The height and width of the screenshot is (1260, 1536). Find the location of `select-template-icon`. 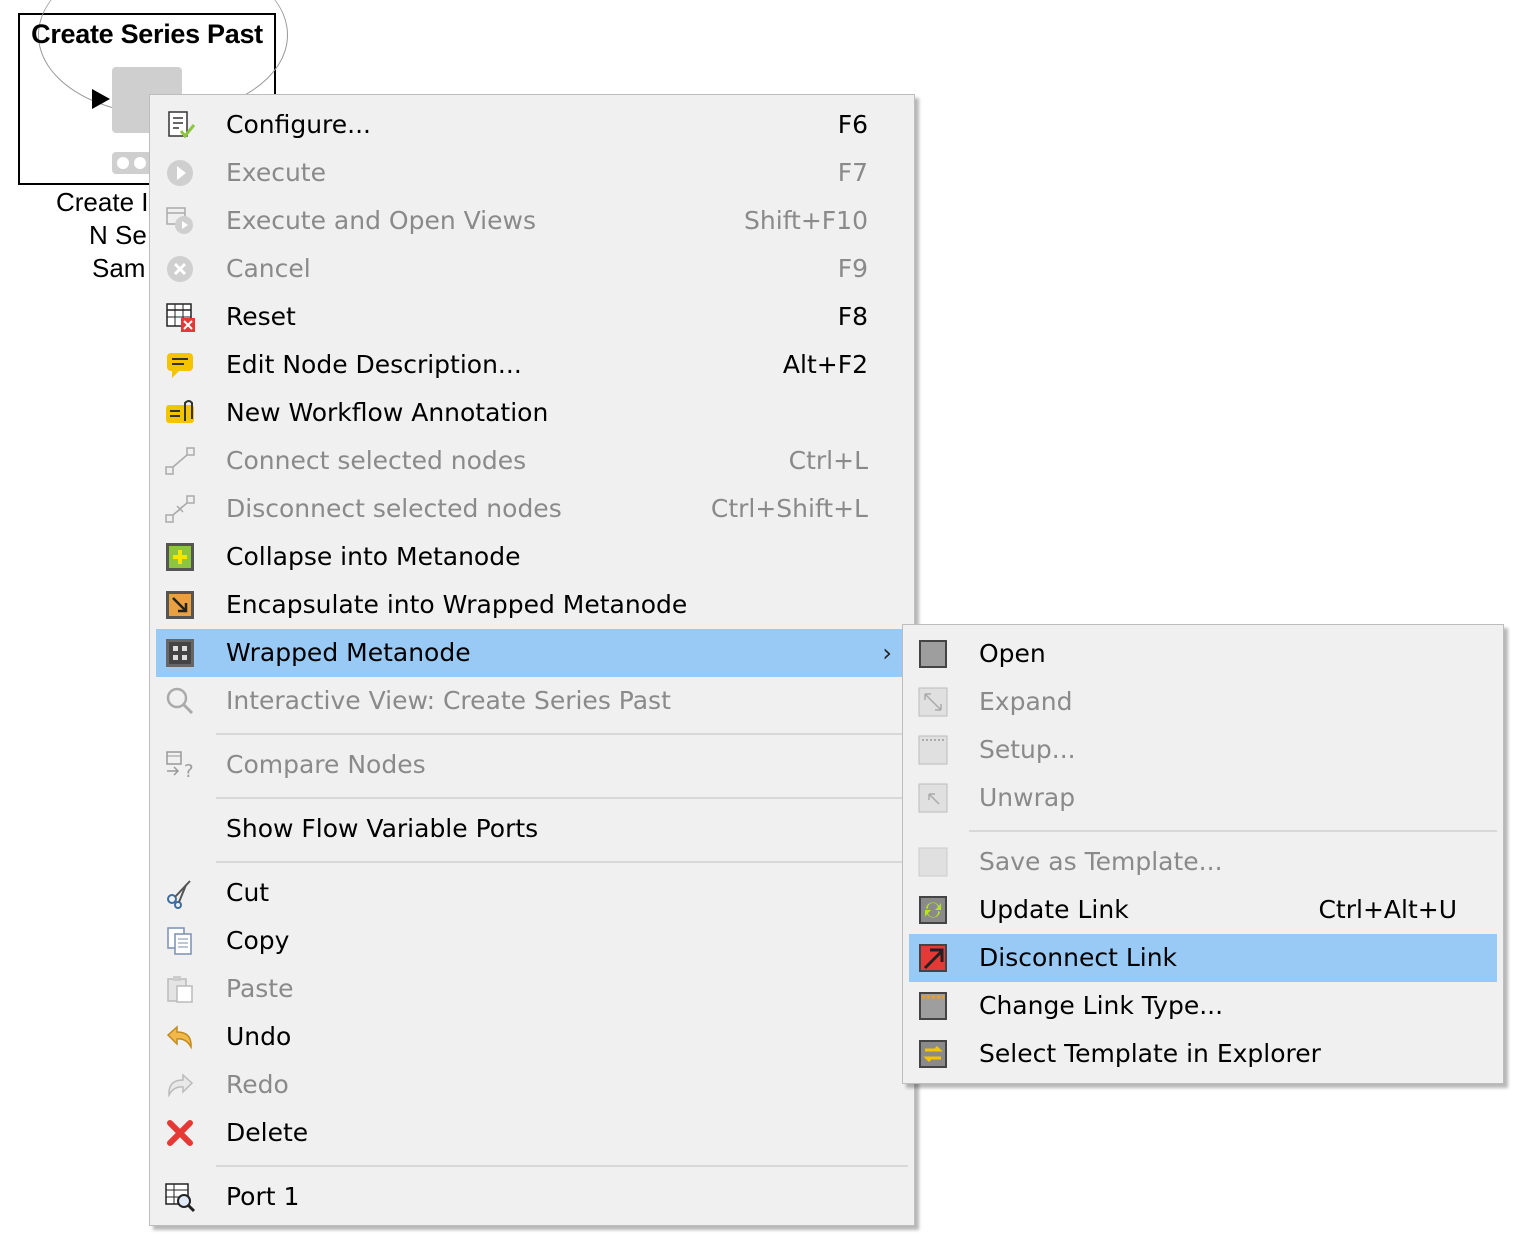

select-template-icon is located at coordinates (933, 1054).